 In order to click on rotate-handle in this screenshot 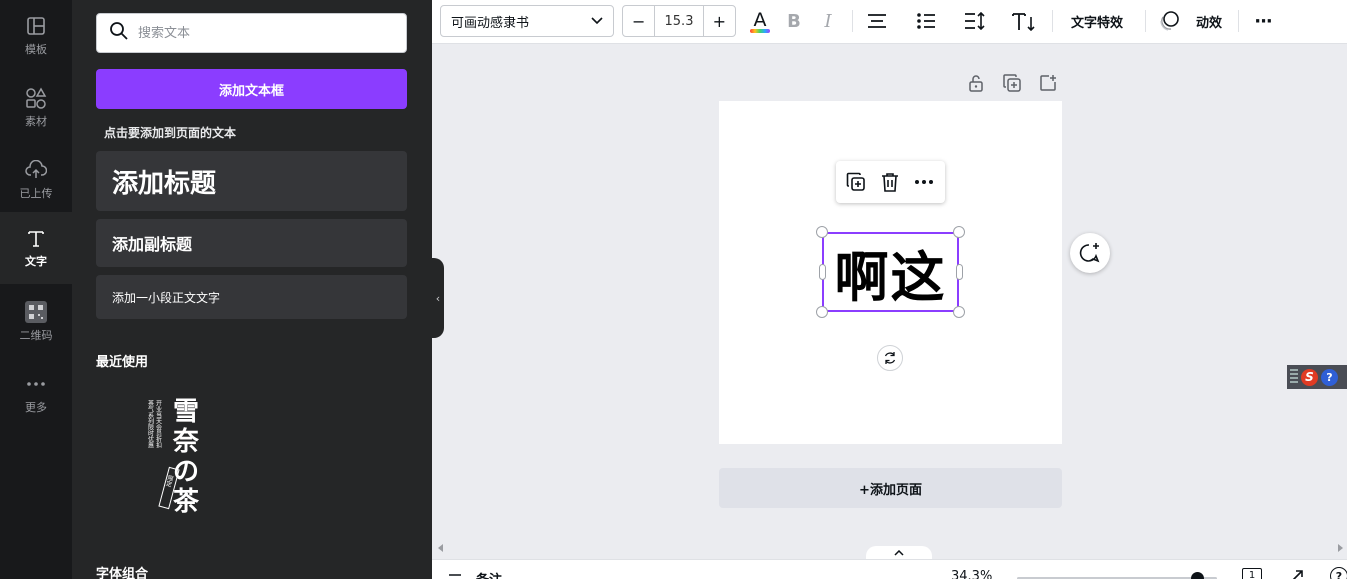, I will do `click(890, 358)`.